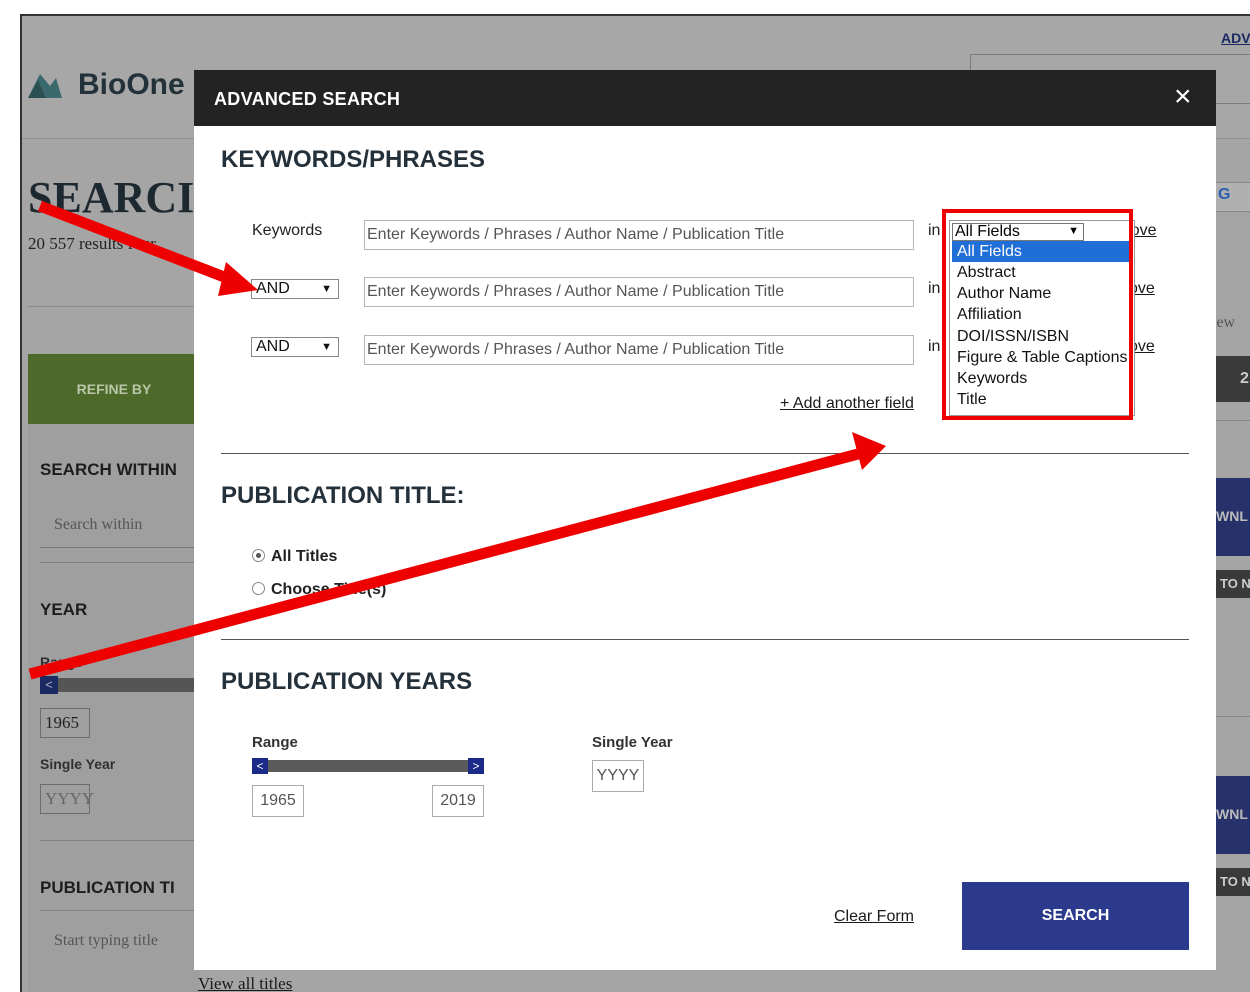  I want to click on radio-label: Choose Title(s), so click(329, 589).